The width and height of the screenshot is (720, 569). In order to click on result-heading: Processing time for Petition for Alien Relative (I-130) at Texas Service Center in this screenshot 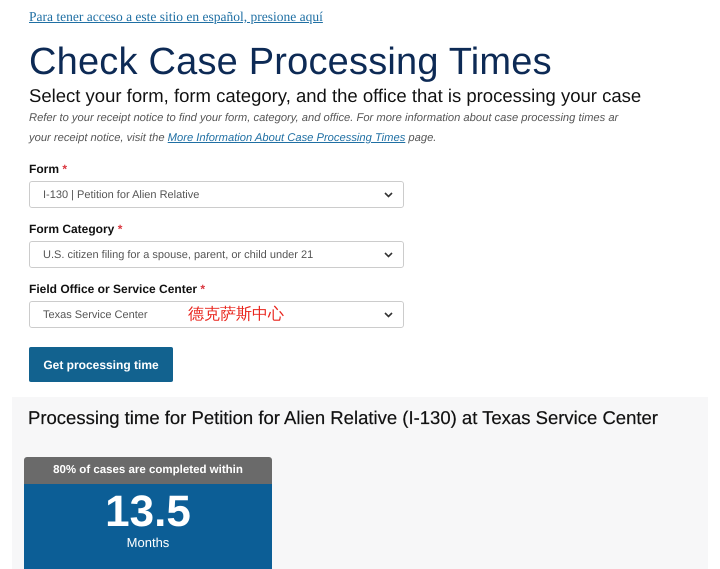, I will do `click(343, 418)`.